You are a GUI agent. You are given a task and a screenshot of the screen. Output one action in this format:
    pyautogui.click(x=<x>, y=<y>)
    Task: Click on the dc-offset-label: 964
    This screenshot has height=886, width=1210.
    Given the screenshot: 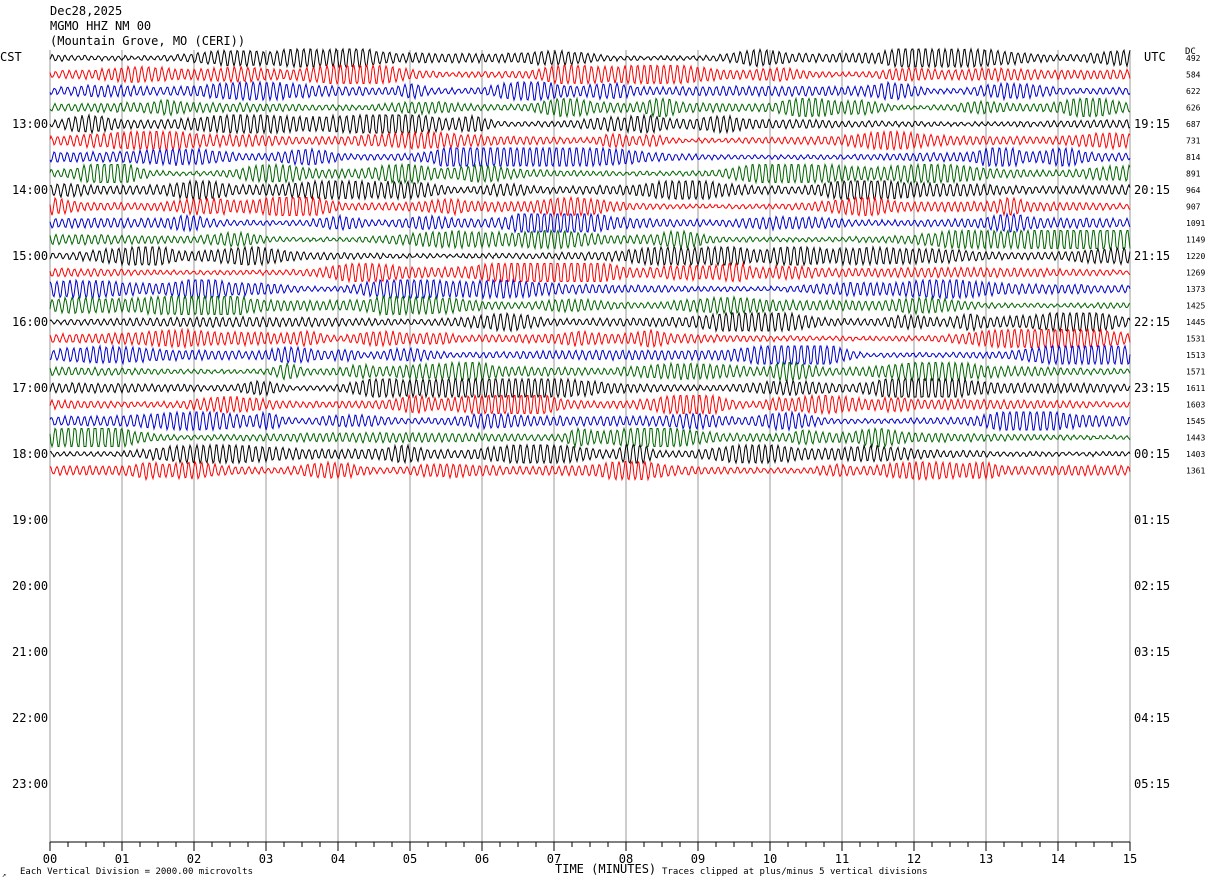 What is the action you would take?
    pyautogui.click(x=1193, y=190)
    